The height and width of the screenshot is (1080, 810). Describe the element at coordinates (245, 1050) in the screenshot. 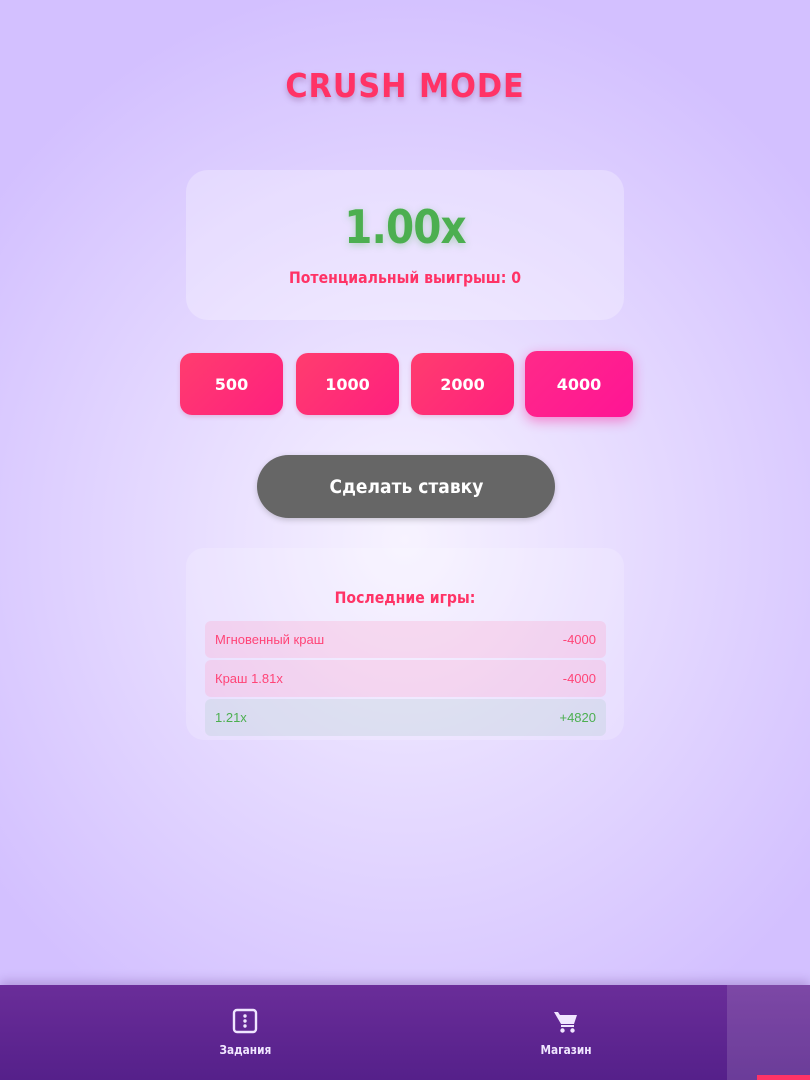

I see `nav-label-tasks: Задания` at that location.